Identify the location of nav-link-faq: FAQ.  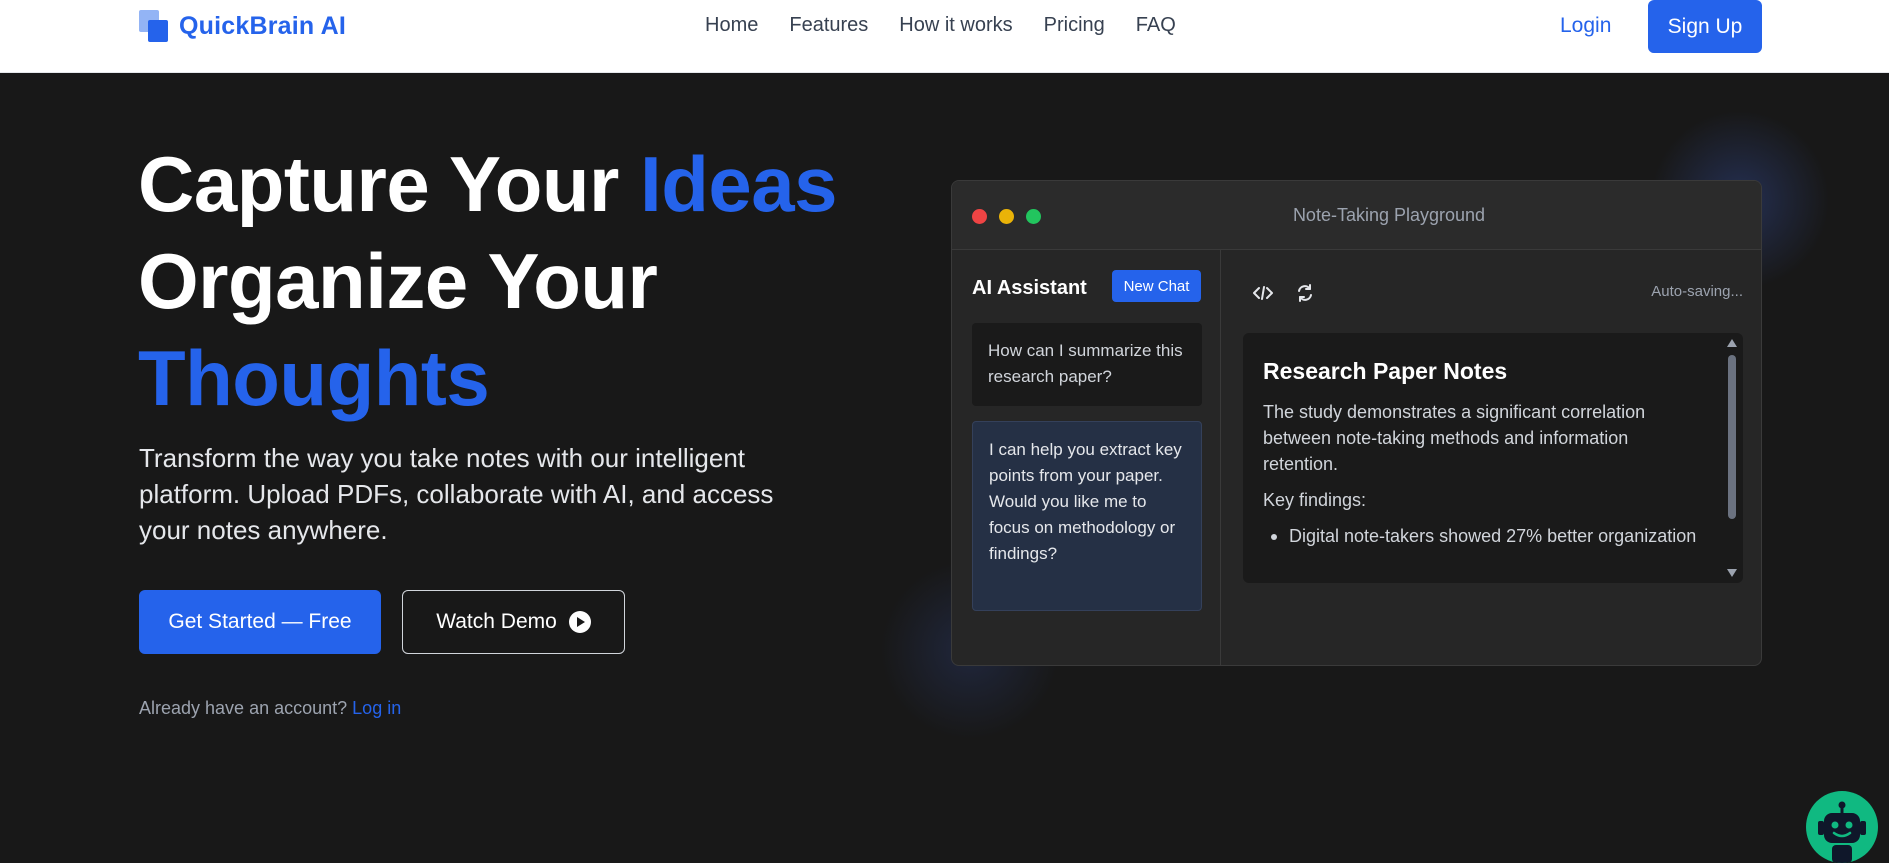
(1156, 25).